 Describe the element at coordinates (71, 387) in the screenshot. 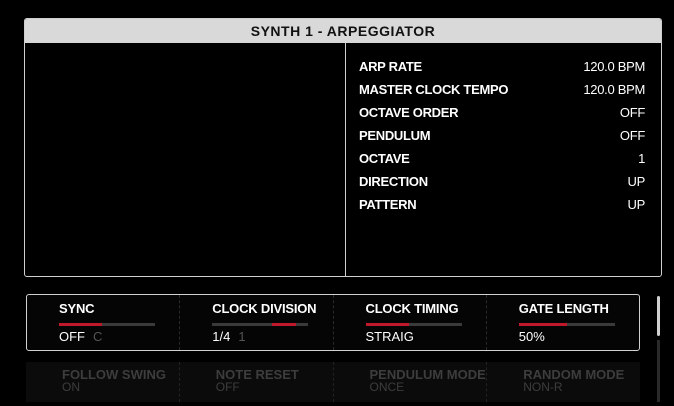

I see `control-value: ON` at that location.